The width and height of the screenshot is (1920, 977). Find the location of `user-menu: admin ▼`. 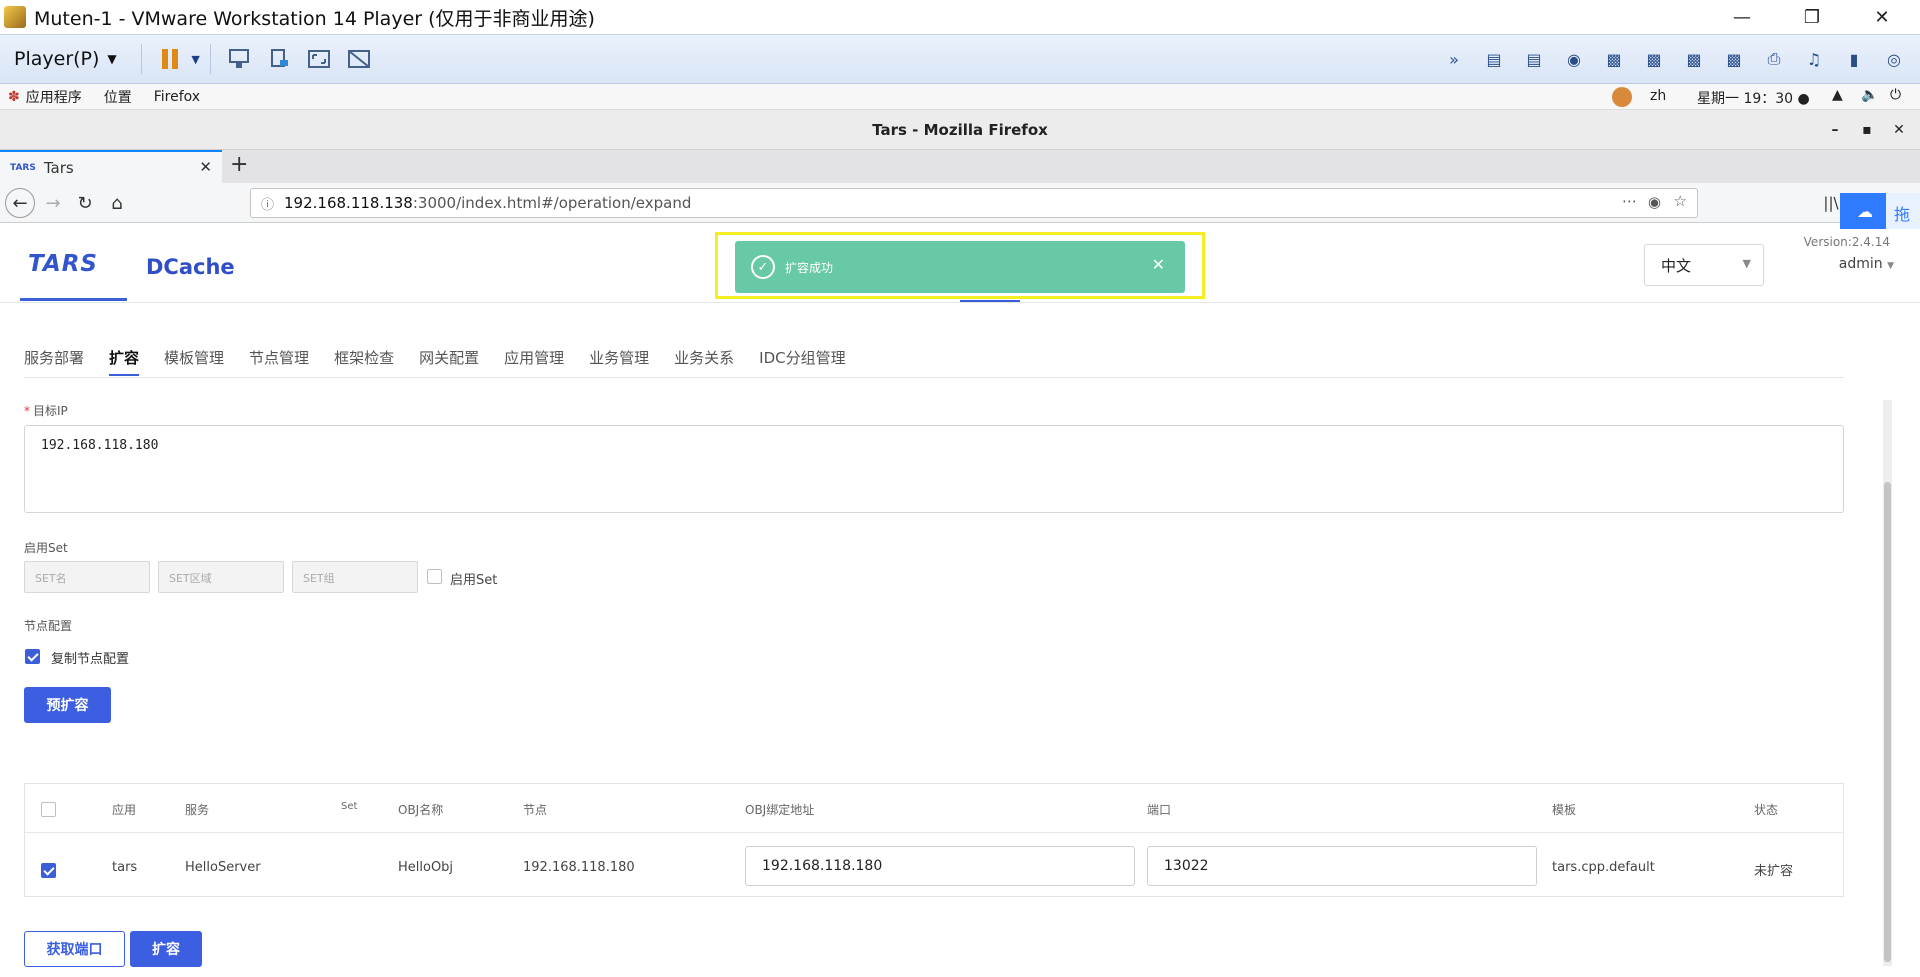

user-menu: admin ▼ is located at coordinates (1866, 264).